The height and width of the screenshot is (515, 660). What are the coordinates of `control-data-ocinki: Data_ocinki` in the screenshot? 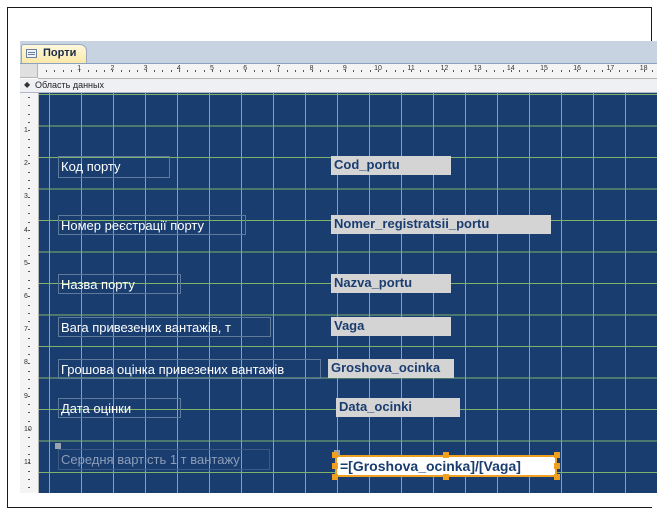 It's located at (398, 407).